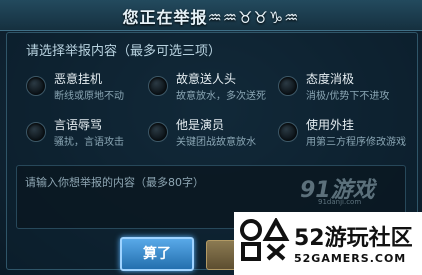 The width and height of the screenshot is (422, 275). Describe the element at coordinates (353, 238) in the screenshot. I see `brand-name: 52游玩社区` at that location.